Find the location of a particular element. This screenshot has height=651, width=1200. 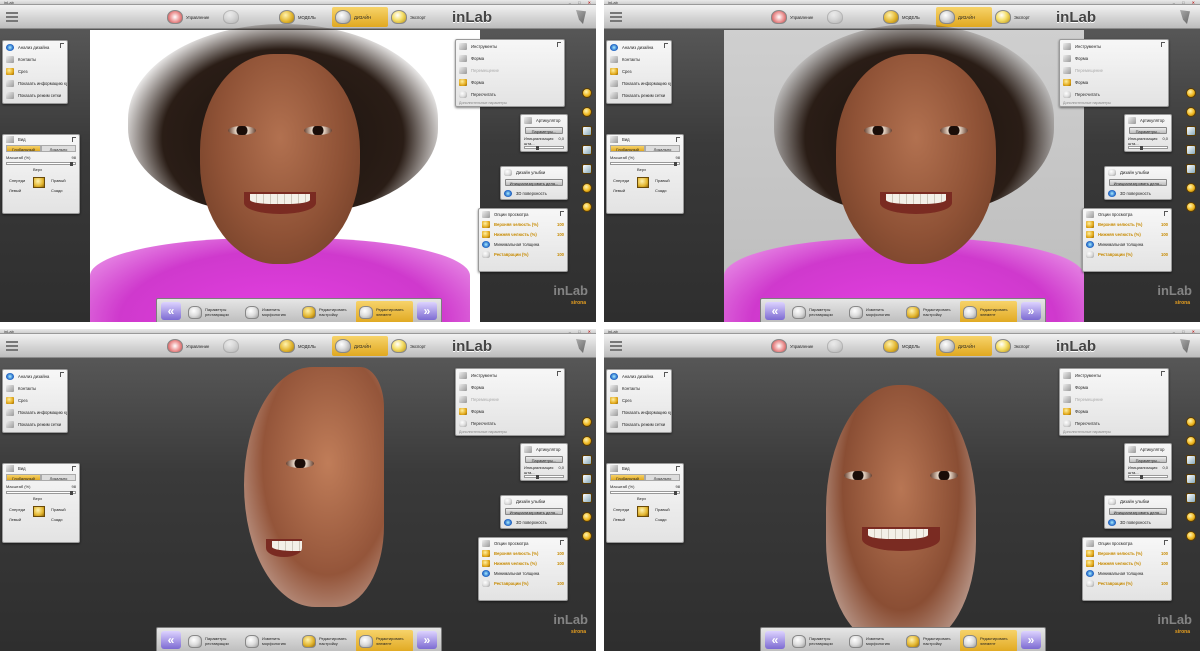

hamburger-menu-icon is located at coordinates (12, 346).